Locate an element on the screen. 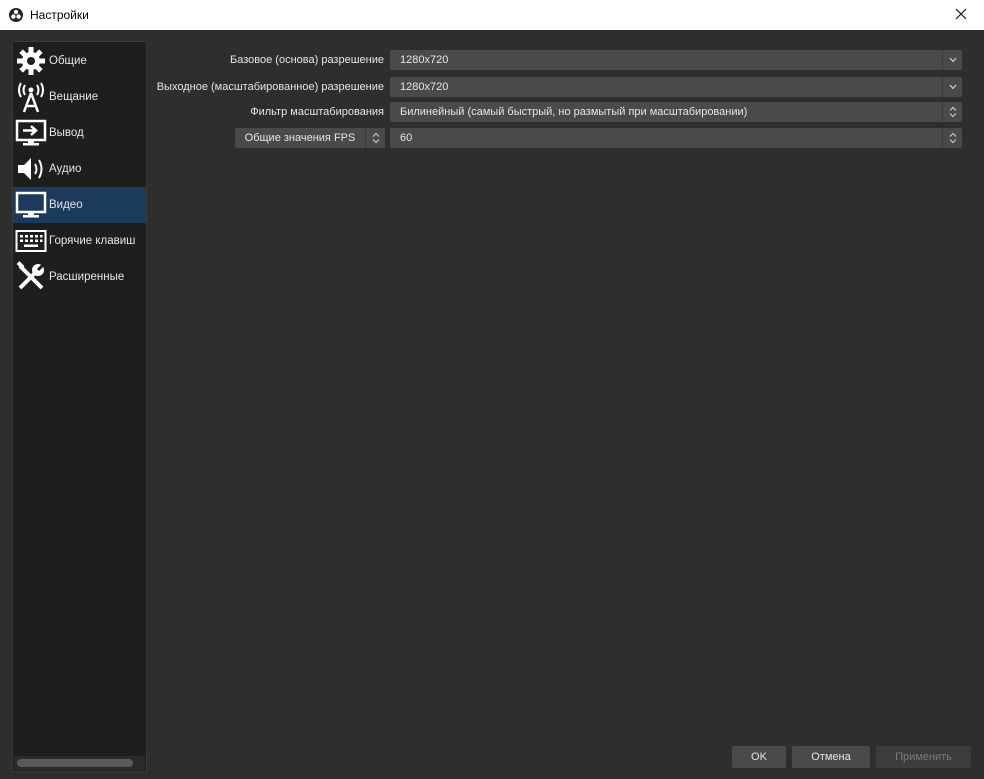 The height and width of the screenshot is (779, 984). close-window-button is located at coordinates (961, 15).